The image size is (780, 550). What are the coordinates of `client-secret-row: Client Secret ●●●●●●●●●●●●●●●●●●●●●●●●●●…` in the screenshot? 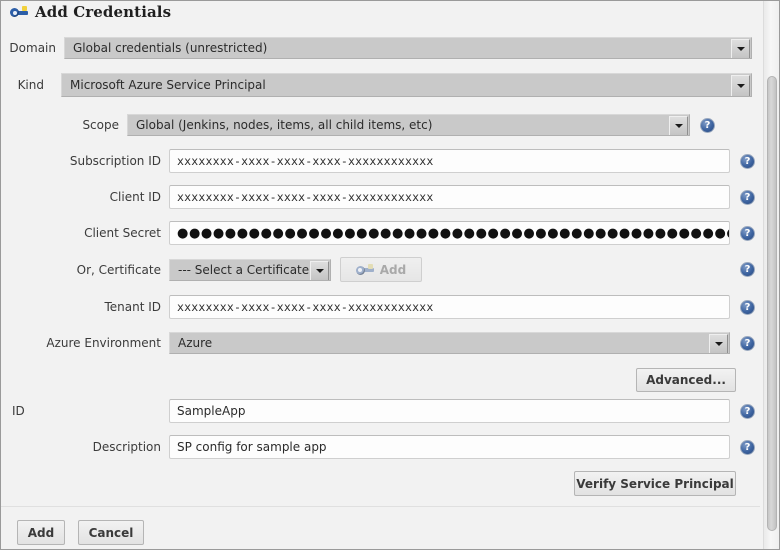 It's located at (380, 233).